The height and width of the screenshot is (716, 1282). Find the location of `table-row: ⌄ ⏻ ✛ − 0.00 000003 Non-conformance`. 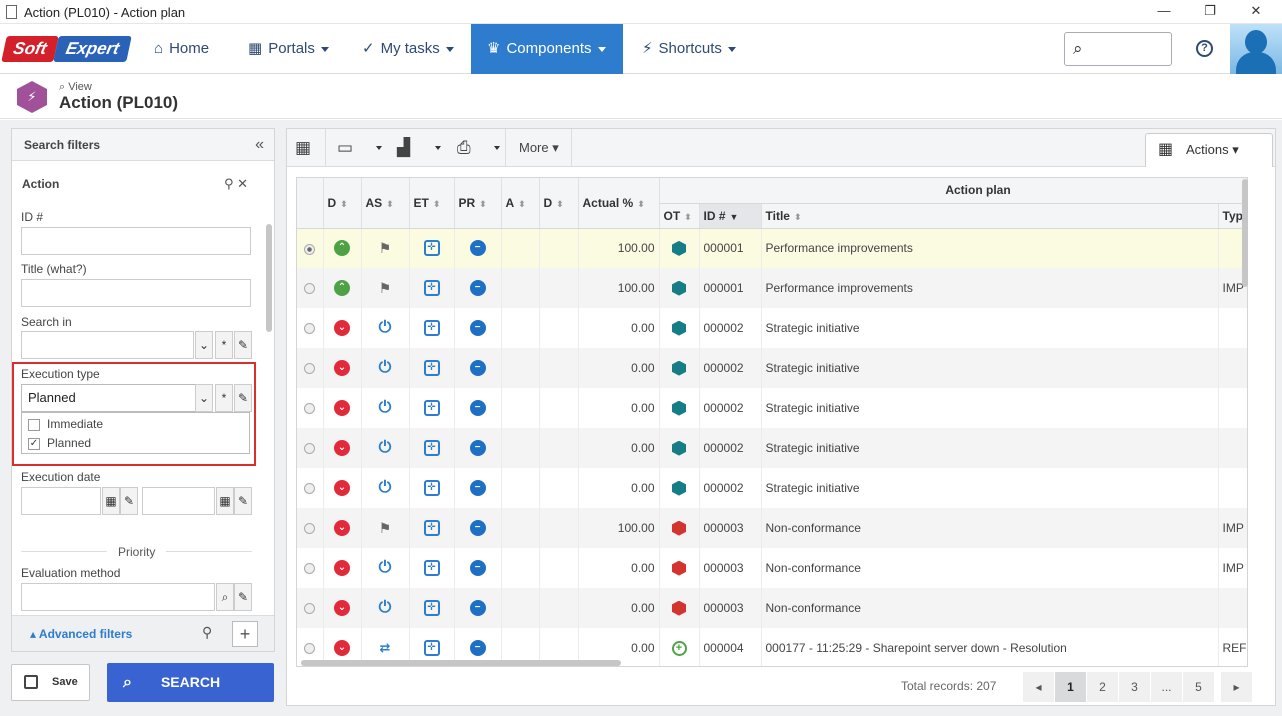

table-row: ⌄ ⏻ ✛ − 0.00 000003 Non-conformance is located at coordinates (772, 608).